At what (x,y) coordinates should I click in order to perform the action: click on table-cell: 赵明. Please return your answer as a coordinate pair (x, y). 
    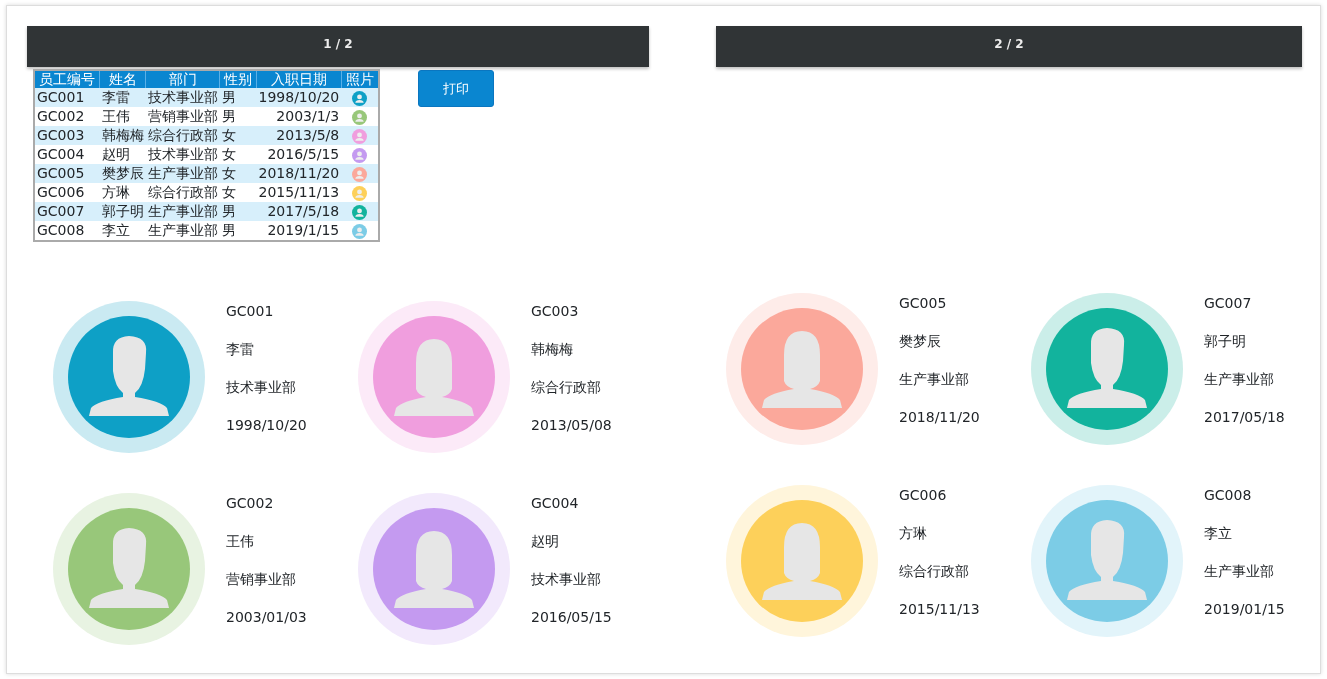
    Looking at the image, I should click on (122, 154).